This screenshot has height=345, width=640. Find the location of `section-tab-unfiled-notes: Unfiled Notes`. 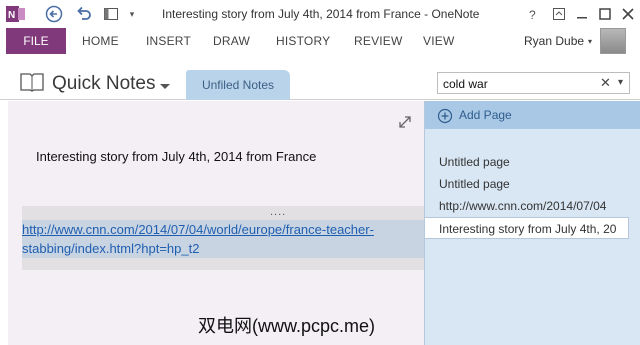

section-tab-unfiled-notes: Unfiled Notes is located at coordinates (238, 85).